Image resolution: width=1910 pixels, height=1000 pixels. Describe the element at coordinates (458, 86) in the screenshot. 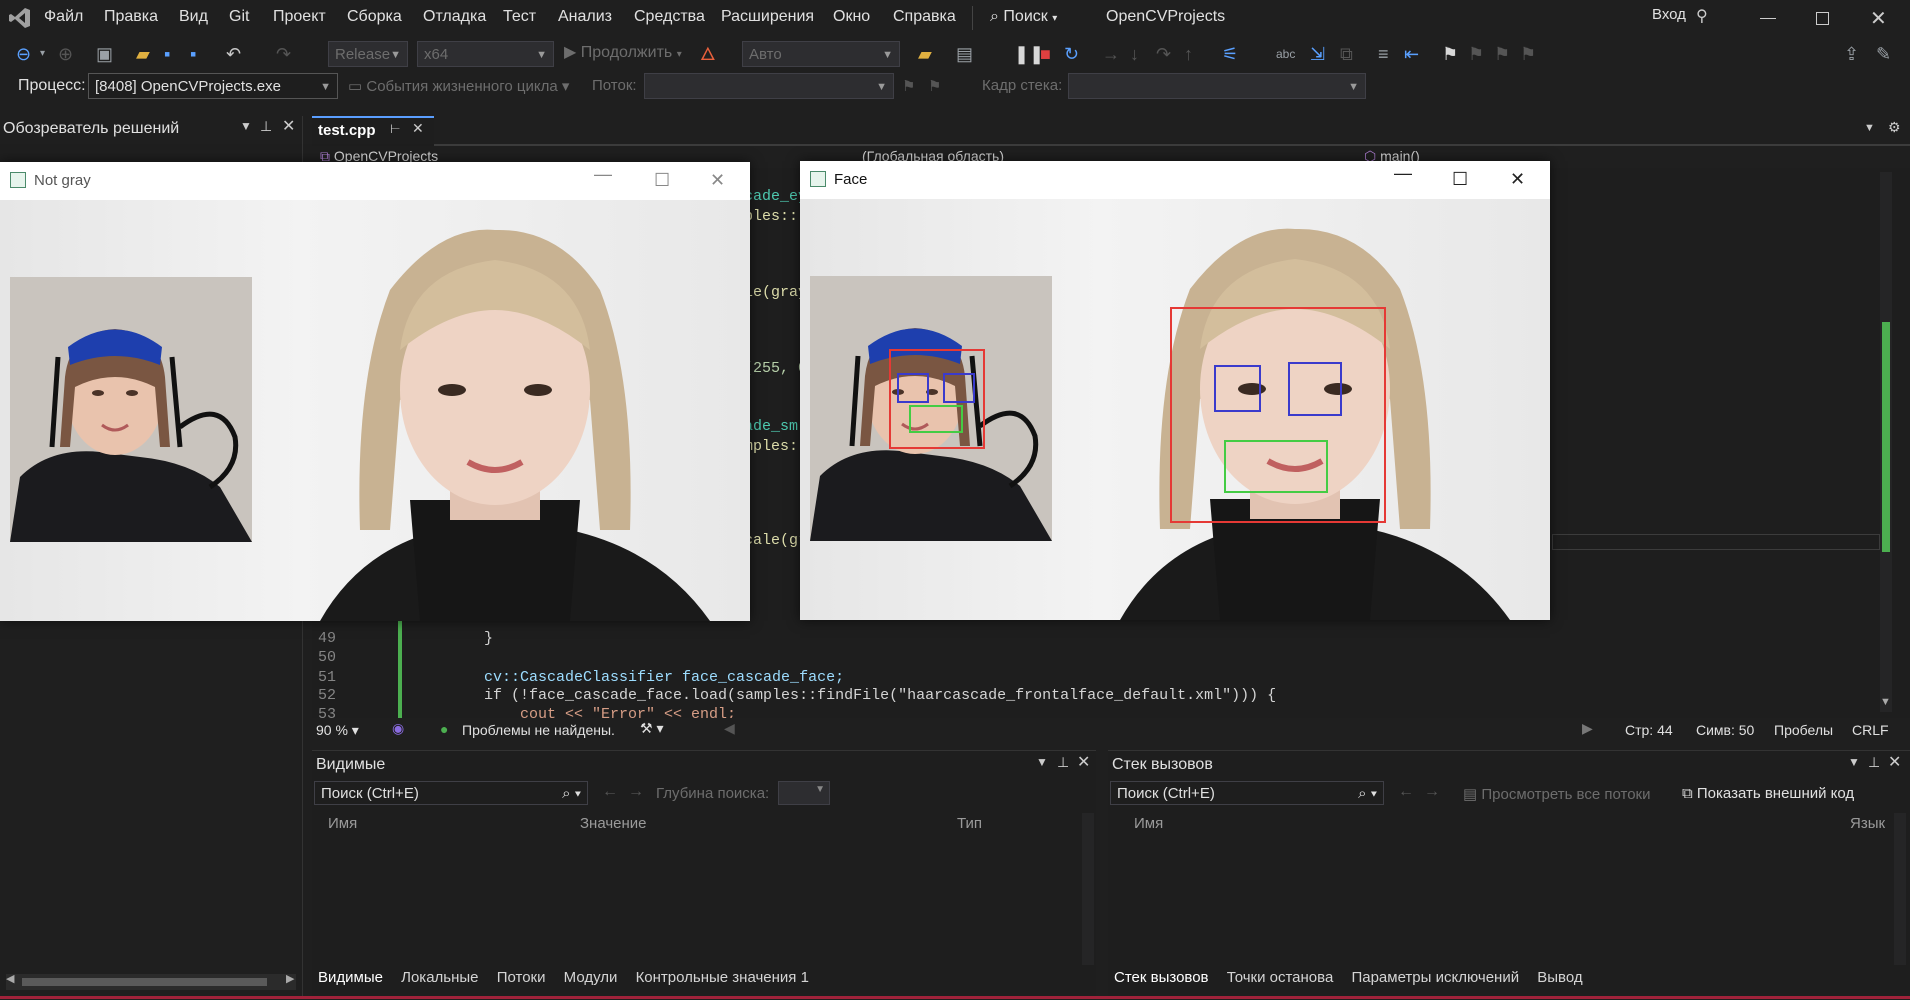

I see `lifecycle-events-button: ▭ События жизненного цикла ▾` at that location.